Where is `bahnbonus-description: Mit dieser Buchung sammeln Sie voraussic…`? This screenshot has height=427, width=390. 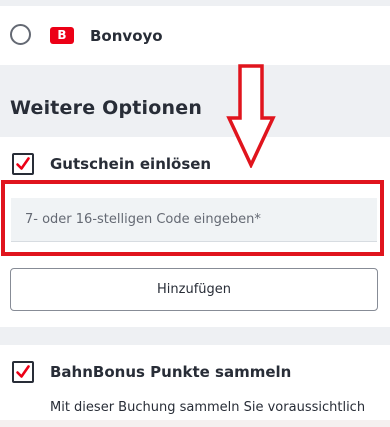
bahnbonus-description: Mit dieser Buchung sammeln Sie voraussic… is located at coordinates (208, 407).